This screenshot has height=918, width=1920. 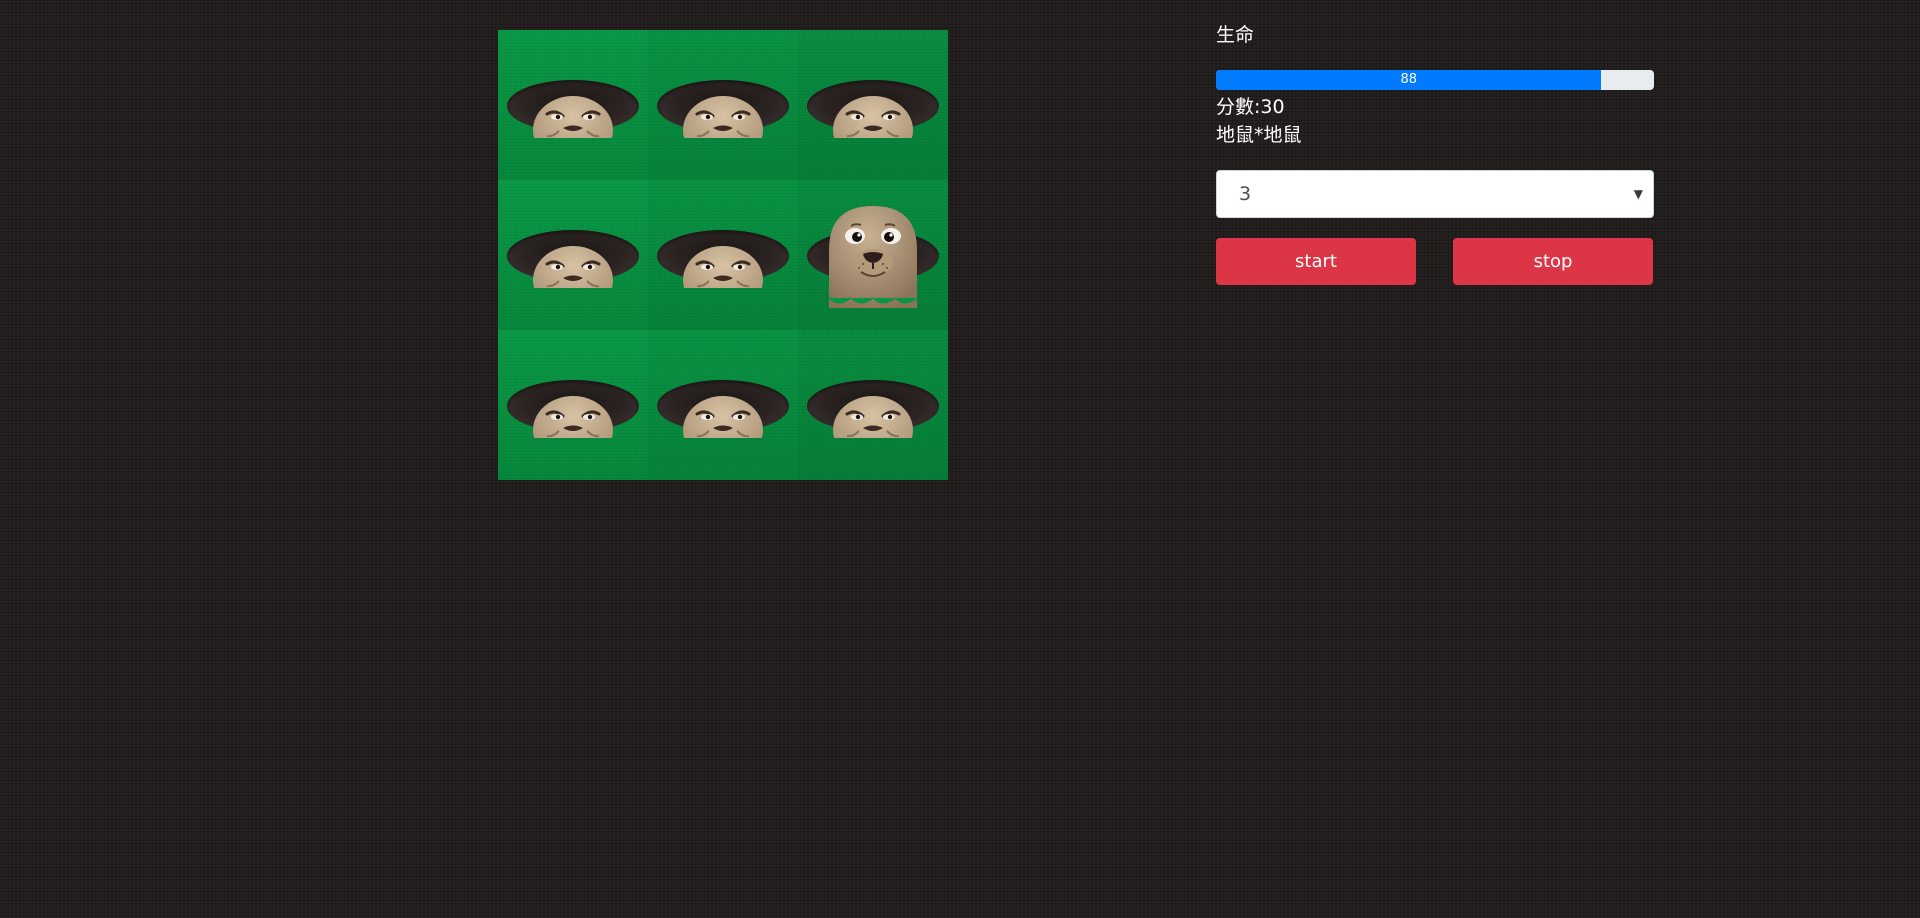 I want to click on mole-popped-up-icon, so click(x=873, y=257).